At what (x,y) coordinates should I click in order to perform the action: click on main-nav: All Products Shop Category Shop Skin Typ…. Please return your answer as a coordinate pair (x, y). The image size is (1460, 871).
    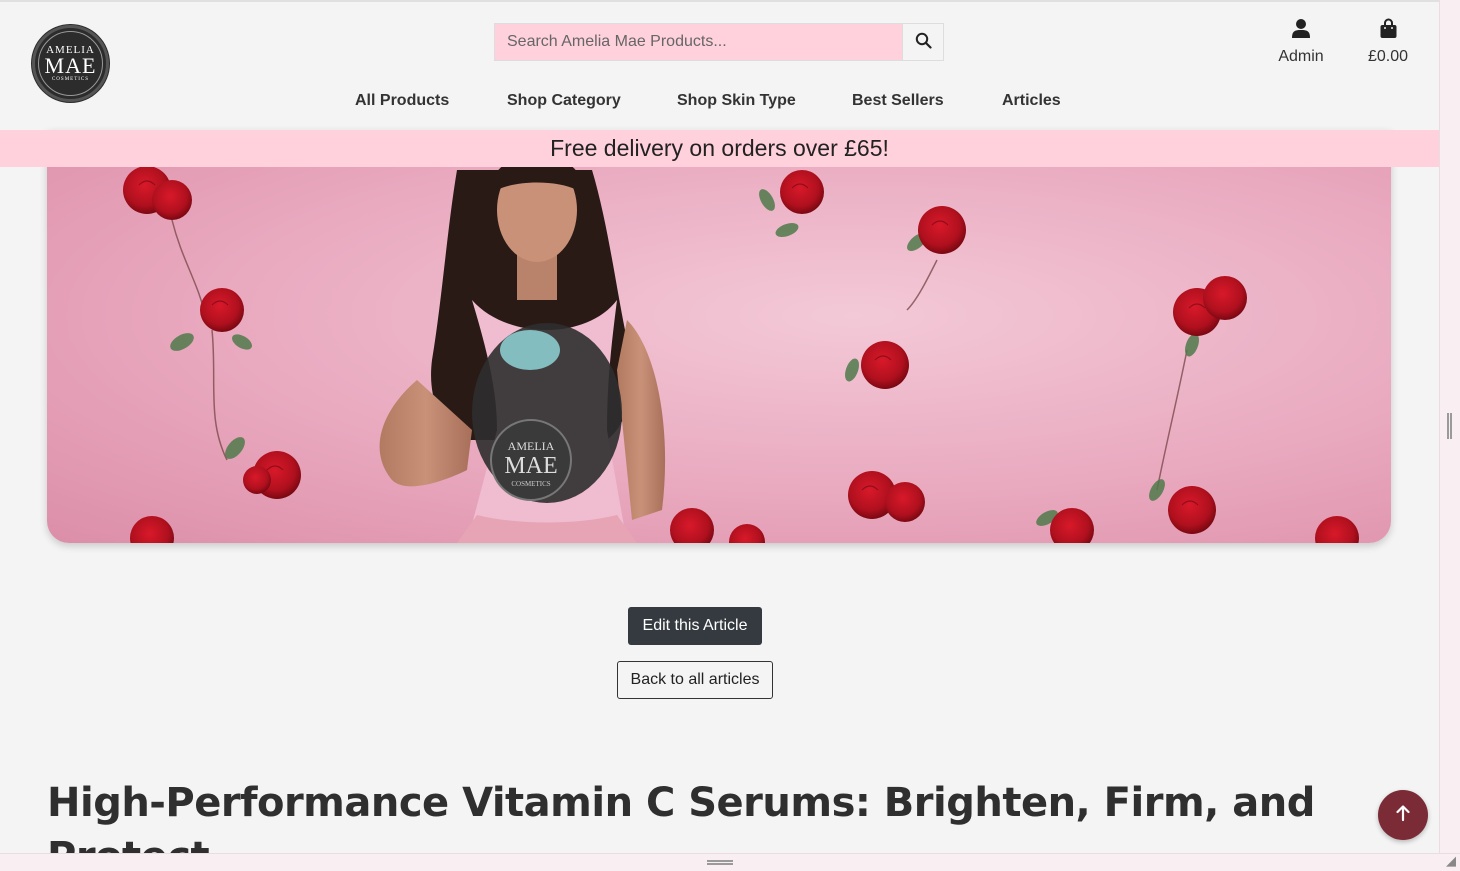
    Looking at the image, I should click on (720, 102).